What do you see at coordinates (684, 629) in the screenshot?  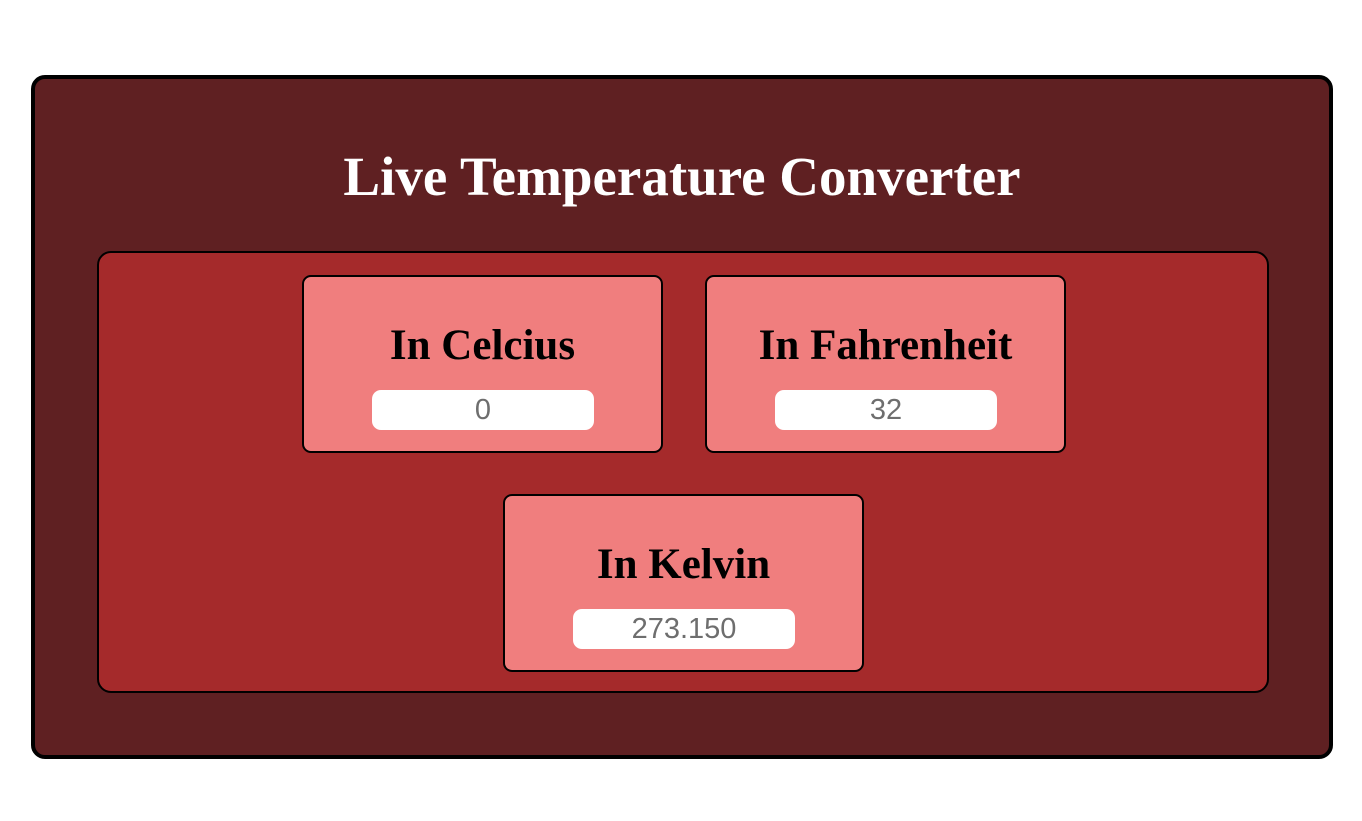 I see `kelvin-input` at bounding box center [684, 629].